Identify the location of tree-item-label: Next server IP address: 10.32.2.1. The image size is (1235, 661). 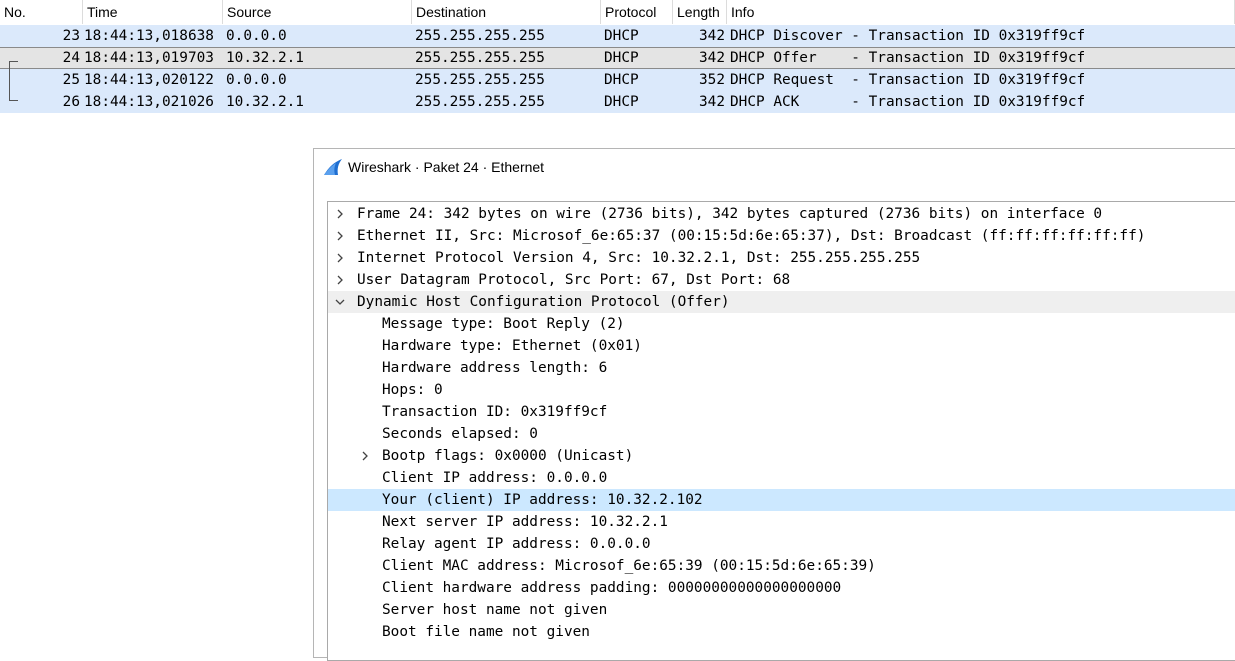
(525, 522).